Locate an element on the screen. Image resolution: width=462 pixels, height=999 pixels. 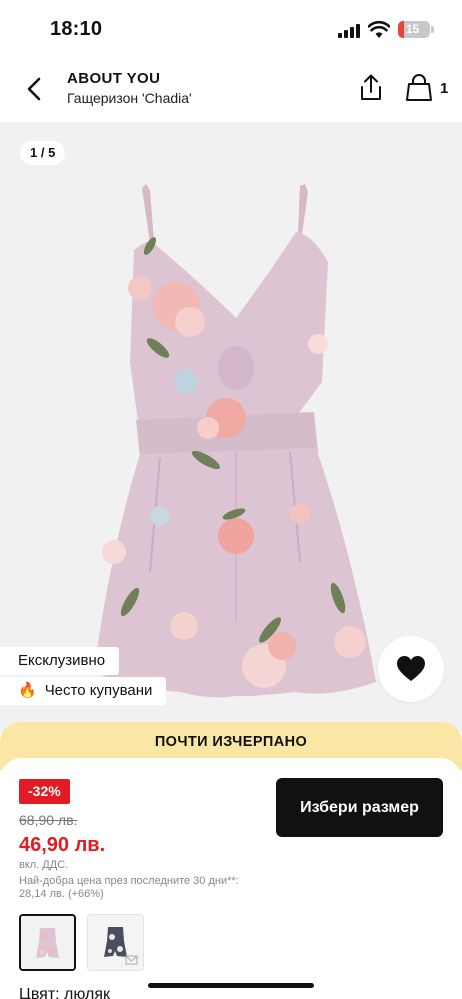
back-button is located at coordinates (34, 89).